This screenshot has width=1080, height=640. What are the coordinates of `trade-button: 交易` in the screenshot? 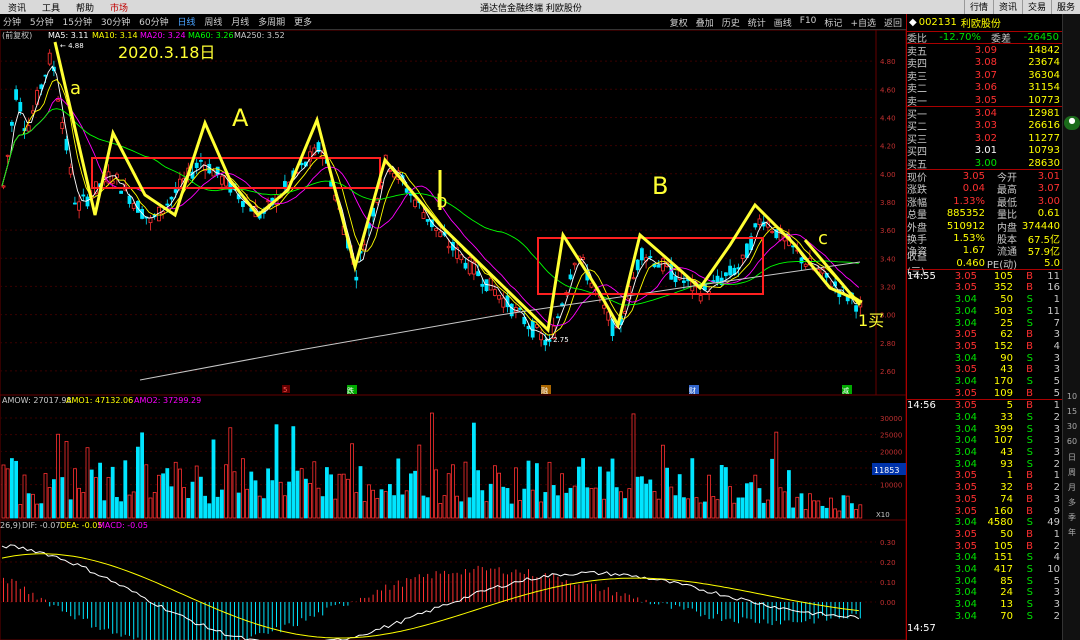 It's located at (1036, 7).